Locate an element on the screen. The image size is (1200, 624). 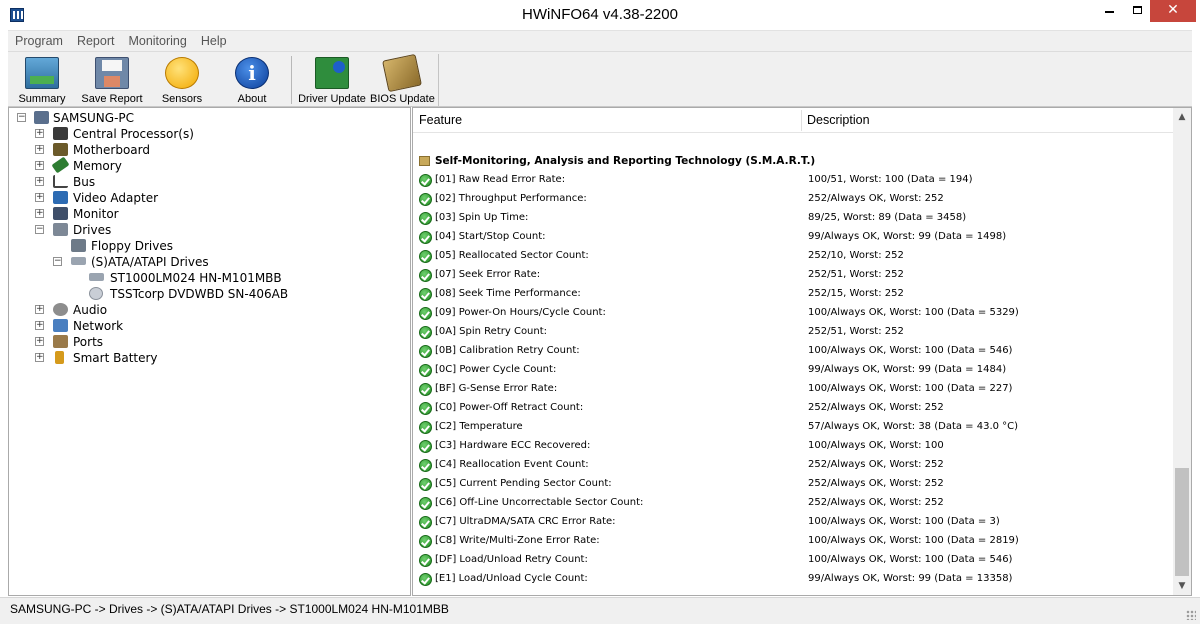
bios-chip-icon is located at coordinates (402, 73).